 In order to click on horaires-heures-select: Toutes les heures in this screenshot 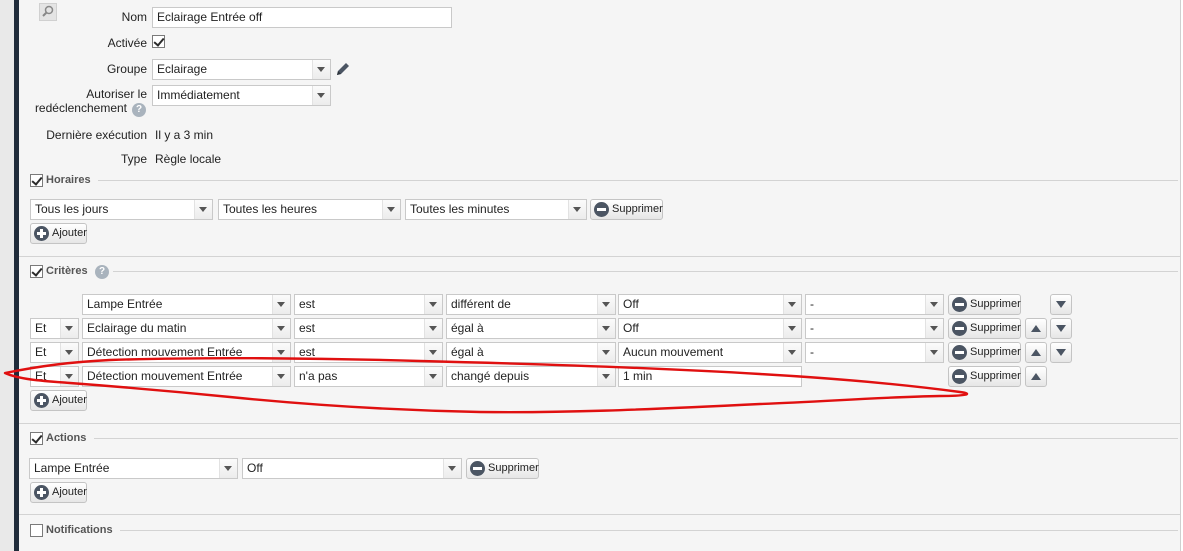, I will do `click(309, 209)`.